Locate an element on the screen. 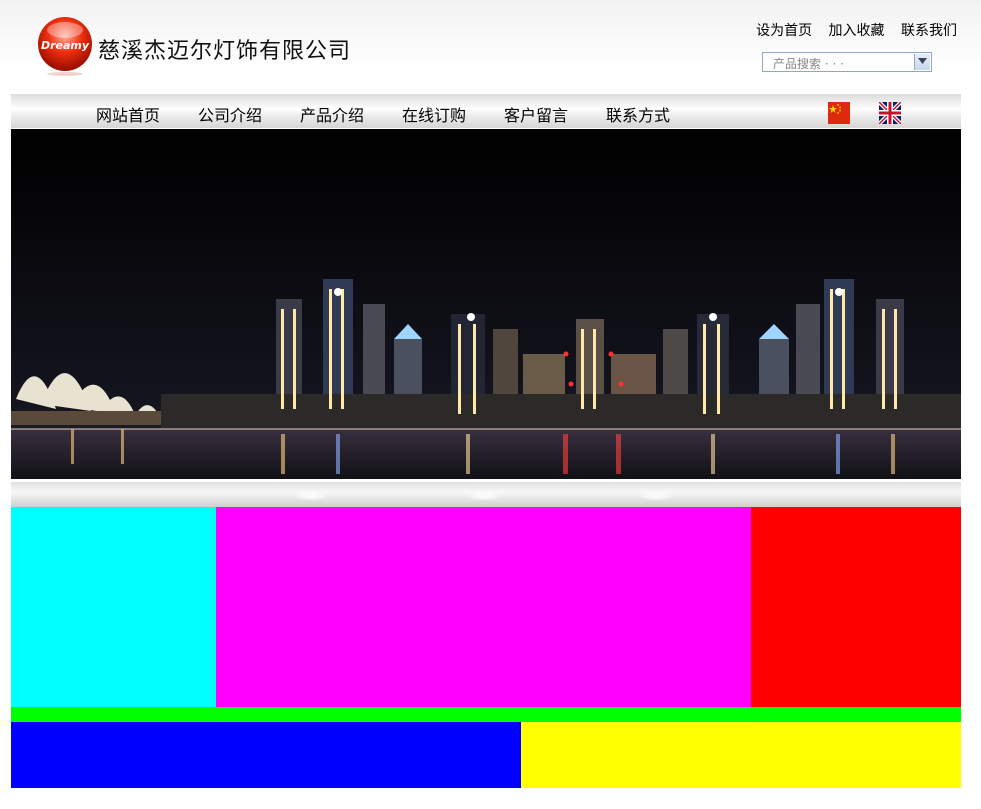 The width and height of the screenshot is (981, 809). nav-contact: 联系方式 is located at coordinates (638, 114).